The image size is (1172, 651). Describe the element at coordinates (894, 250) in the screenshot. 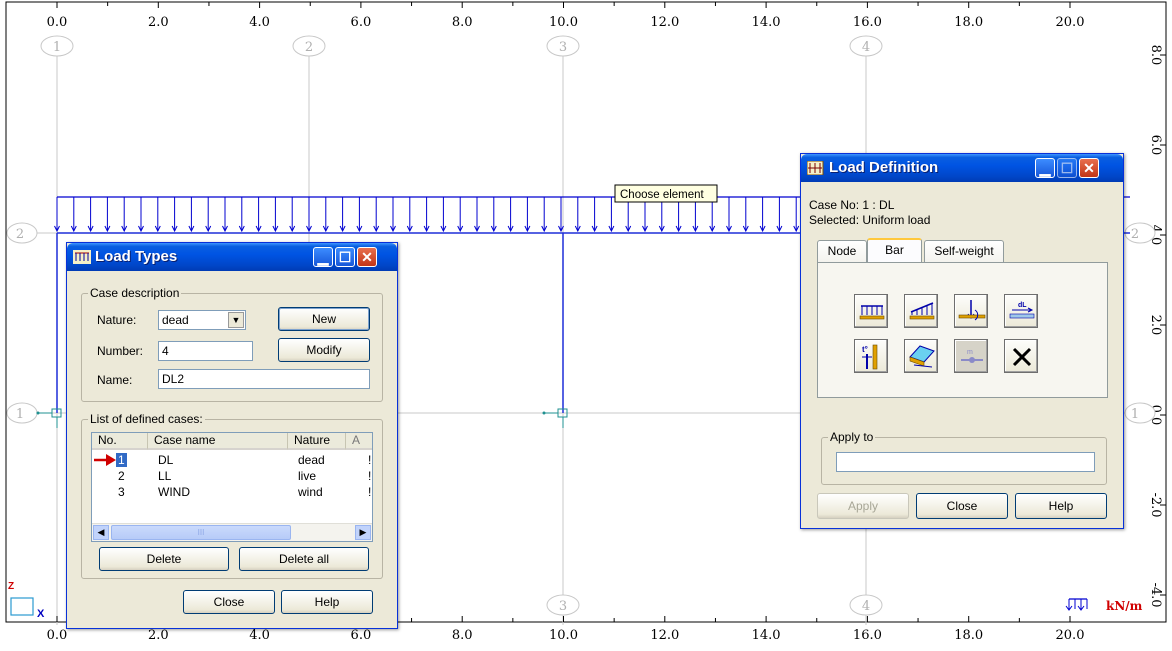

I see `tab-bar: Bar` at that location.